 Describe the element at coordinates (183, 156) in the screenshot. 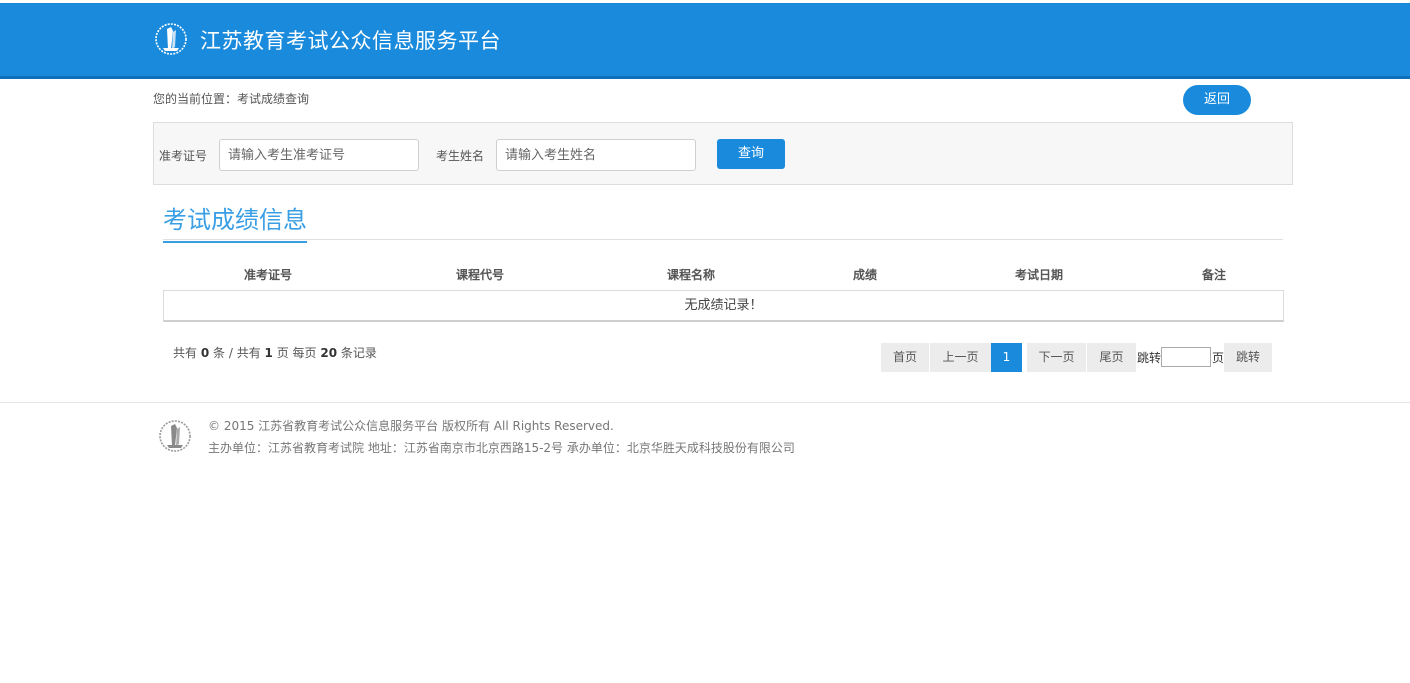

I see `admission-number-label: 准考证号` at that location.